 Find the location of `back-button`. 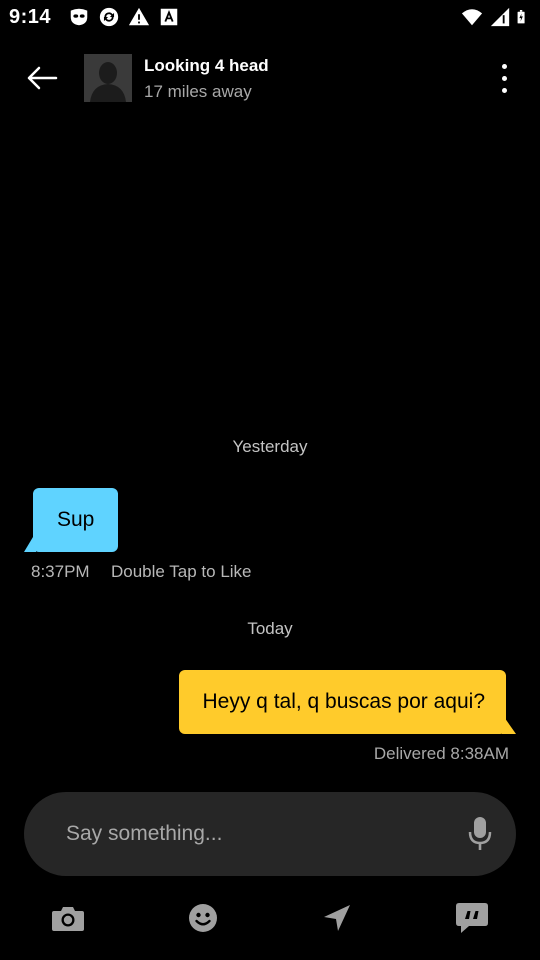

back-button is located at coordinates (42, 78).